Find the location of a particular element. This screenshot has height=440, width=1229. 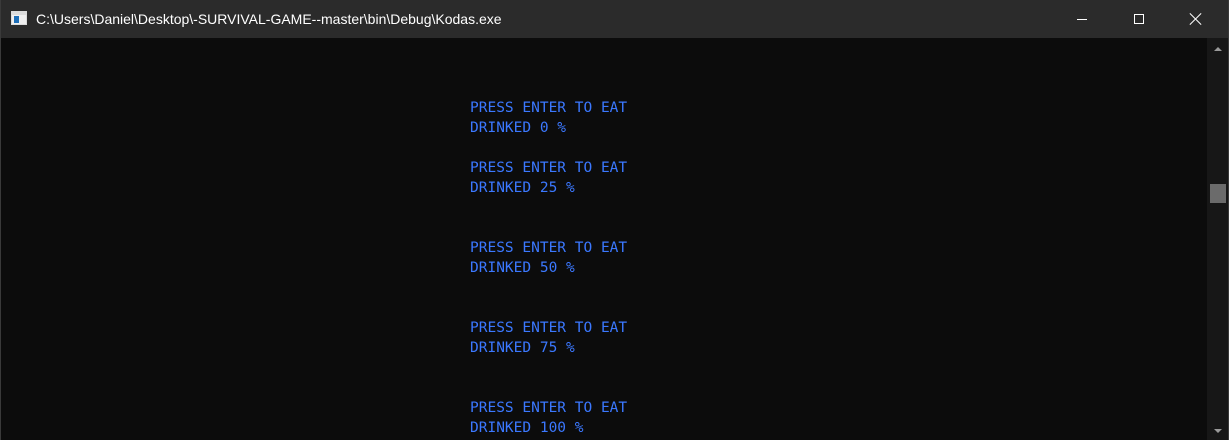

maximize-button is located at coordinates (1139, 19).